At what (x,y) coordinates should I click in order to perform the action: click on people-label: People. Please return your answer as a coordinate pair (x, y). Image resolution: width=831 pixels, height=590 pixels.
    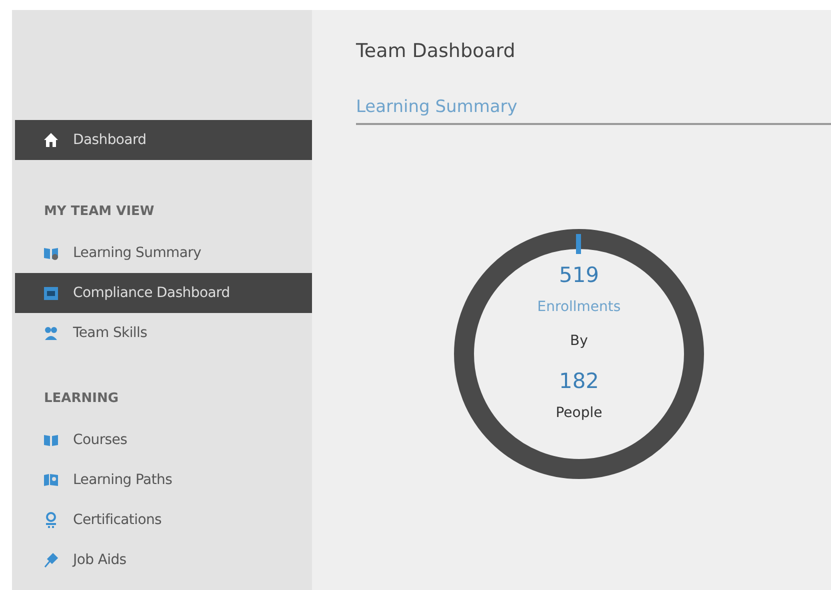
    Looking at the image, I should click on (579, 414).